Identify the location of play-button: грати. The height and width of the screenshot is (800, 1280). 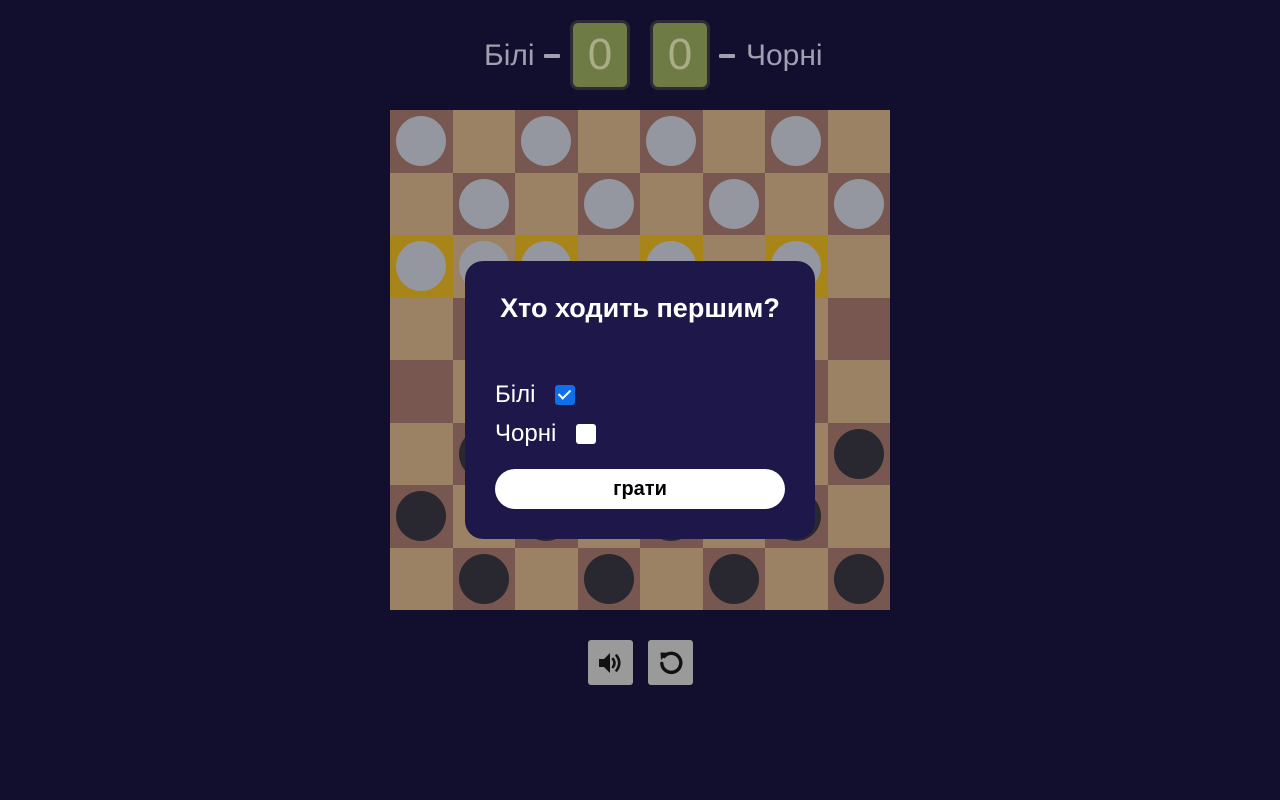
(640, 489).